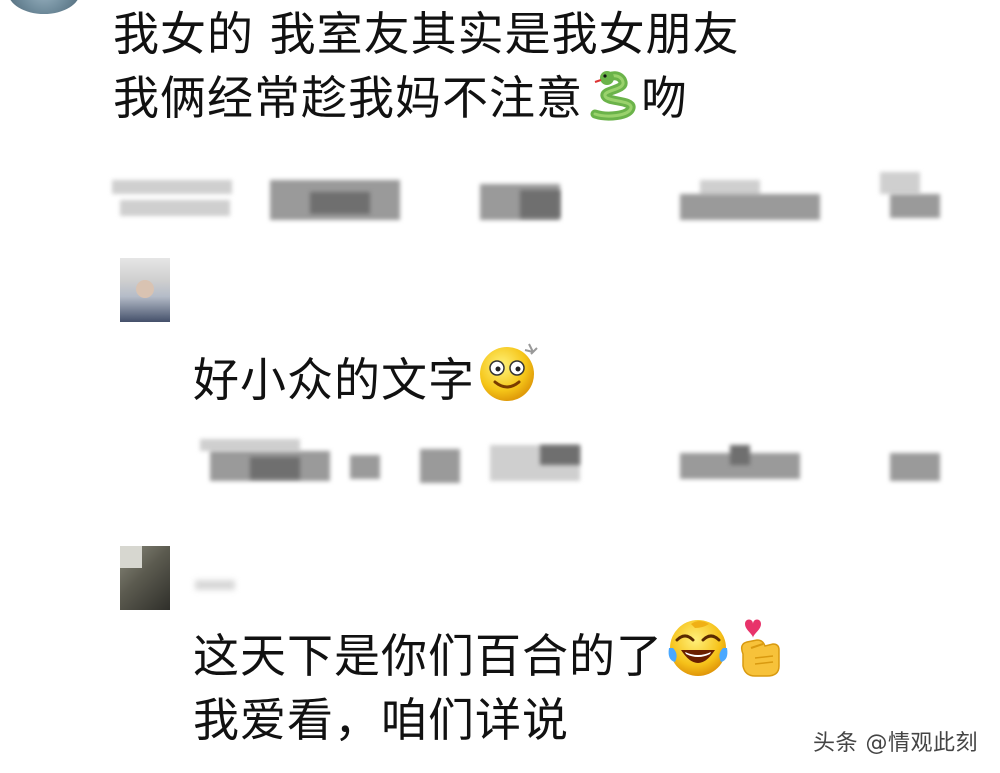 The height and width of the screenshot is (773, 1000). I want to click on username-blurred, so click(215, 585).